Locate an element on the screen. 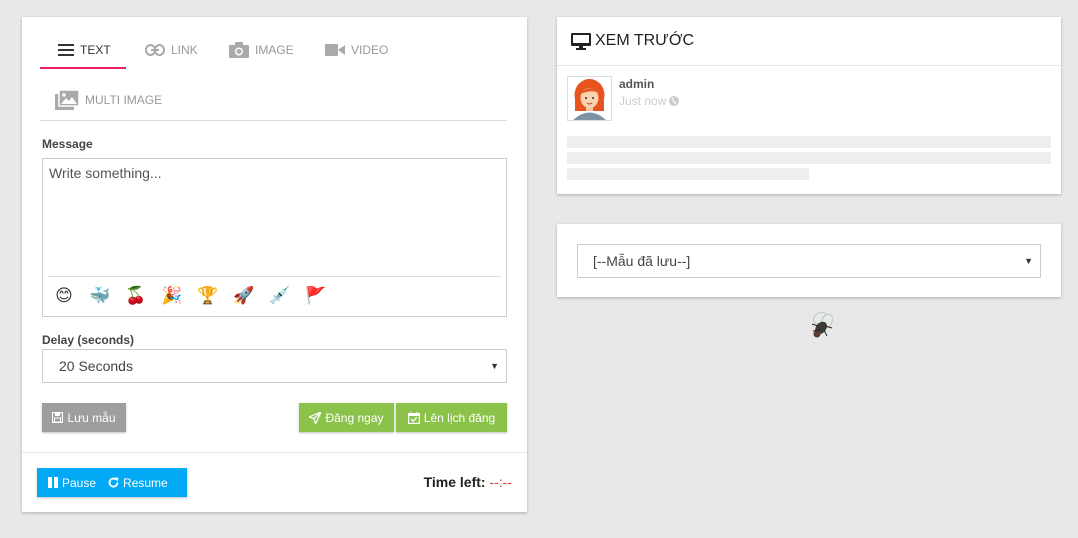  message-box: 😊 🐳 🍒 🎉 🏆 🚀 💉 🚩 is located at coordinates (274, 237).